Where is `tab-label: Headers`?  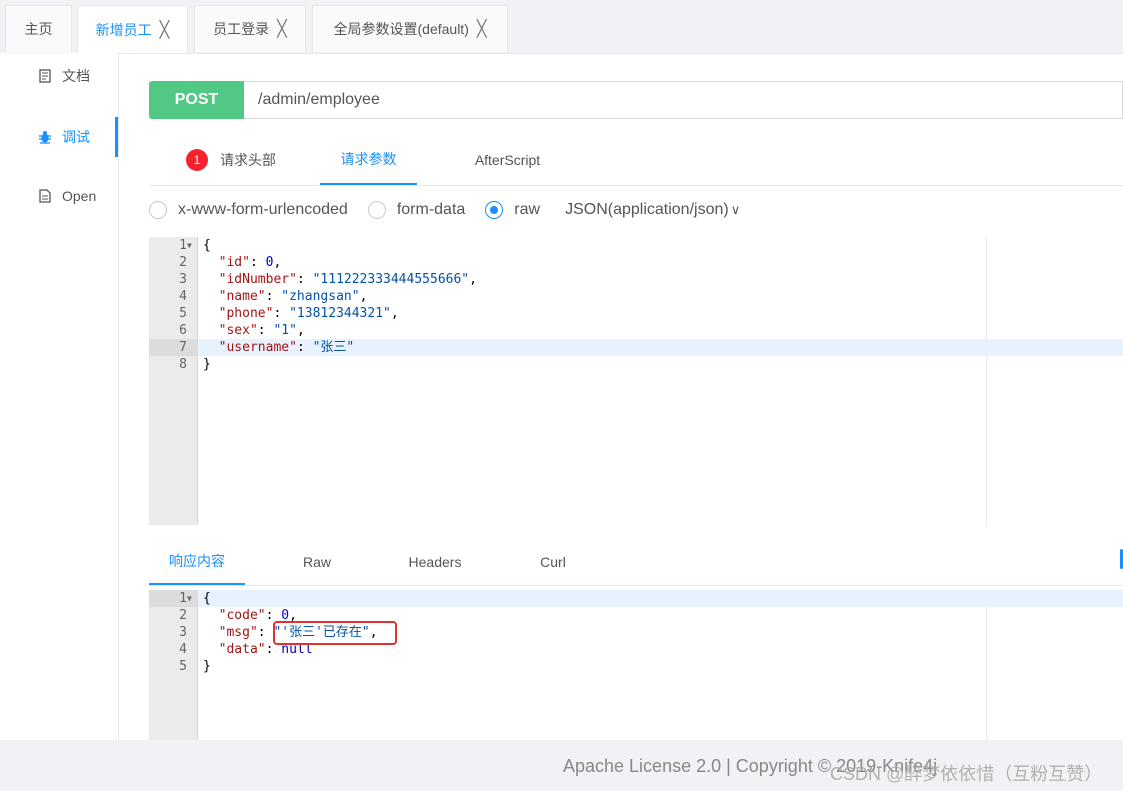 tab-label: Headers is located at coordinates (435, 561).